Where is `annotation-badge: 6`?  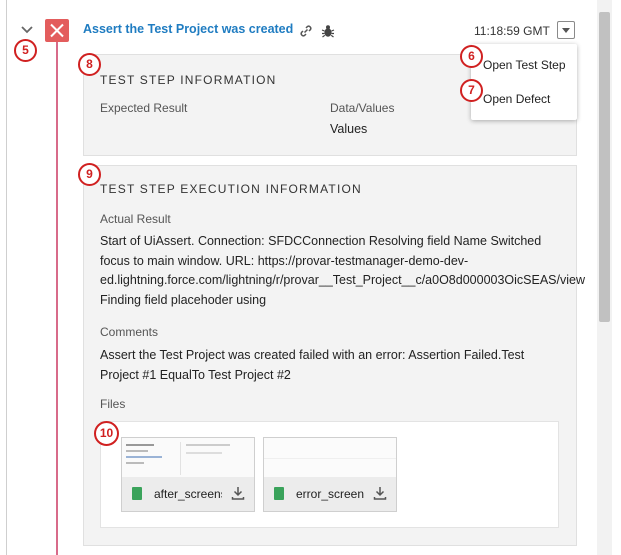
annotation-badge: 6 is located at coordinates (471, 56).